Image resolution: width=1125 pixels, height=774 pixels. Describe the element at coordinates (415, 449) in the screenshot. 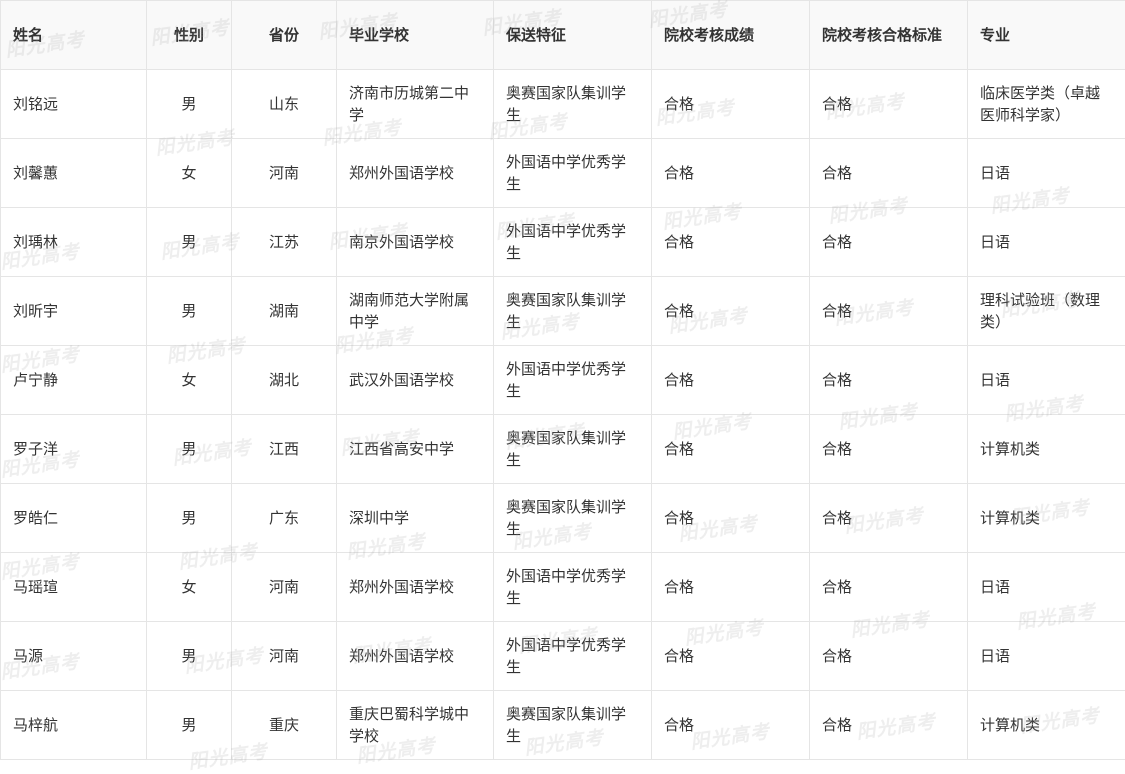

I see `cell-school: 江西省高安中学` at that location.